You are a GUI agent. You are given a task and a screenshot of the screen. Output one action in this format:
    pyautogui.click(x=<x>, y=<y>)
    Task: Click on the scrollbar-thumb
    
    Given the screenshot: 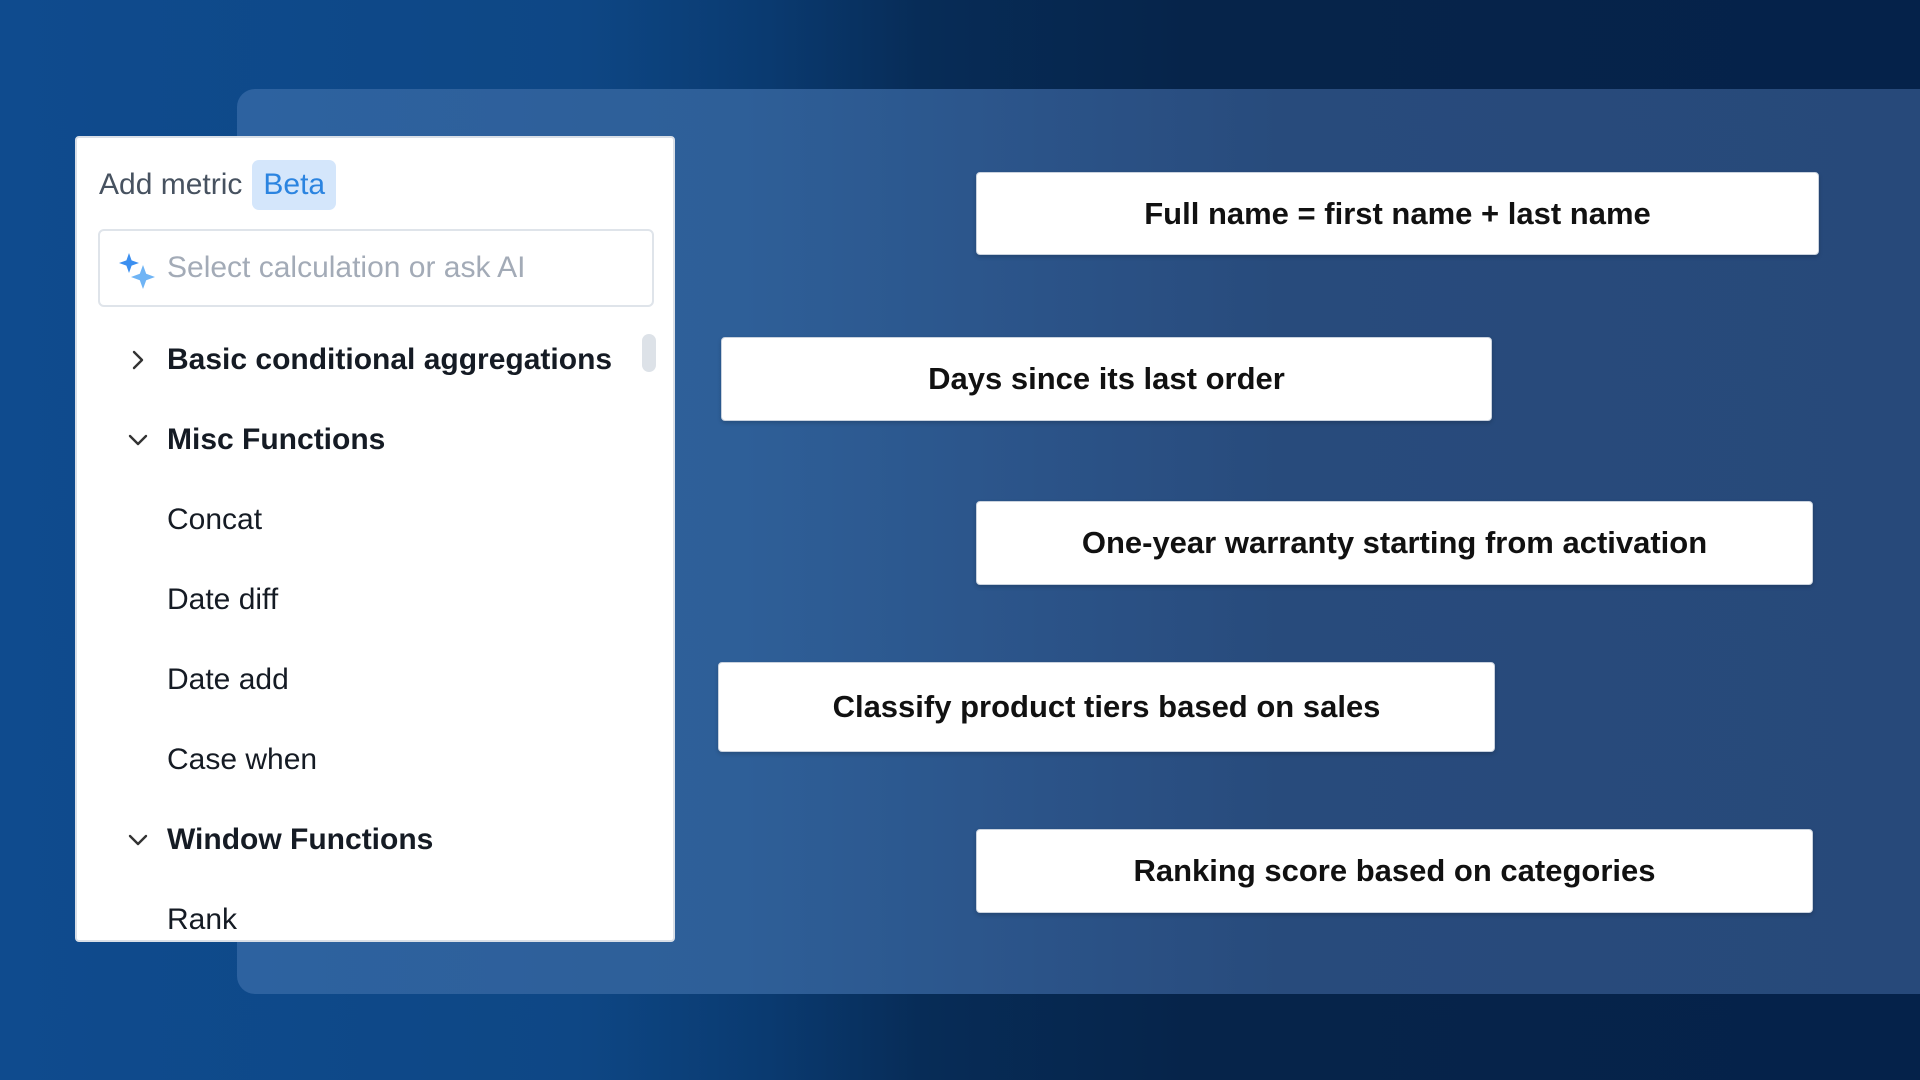 What is the action you would take?
    pyautogui.click(x=649, y=353)
    